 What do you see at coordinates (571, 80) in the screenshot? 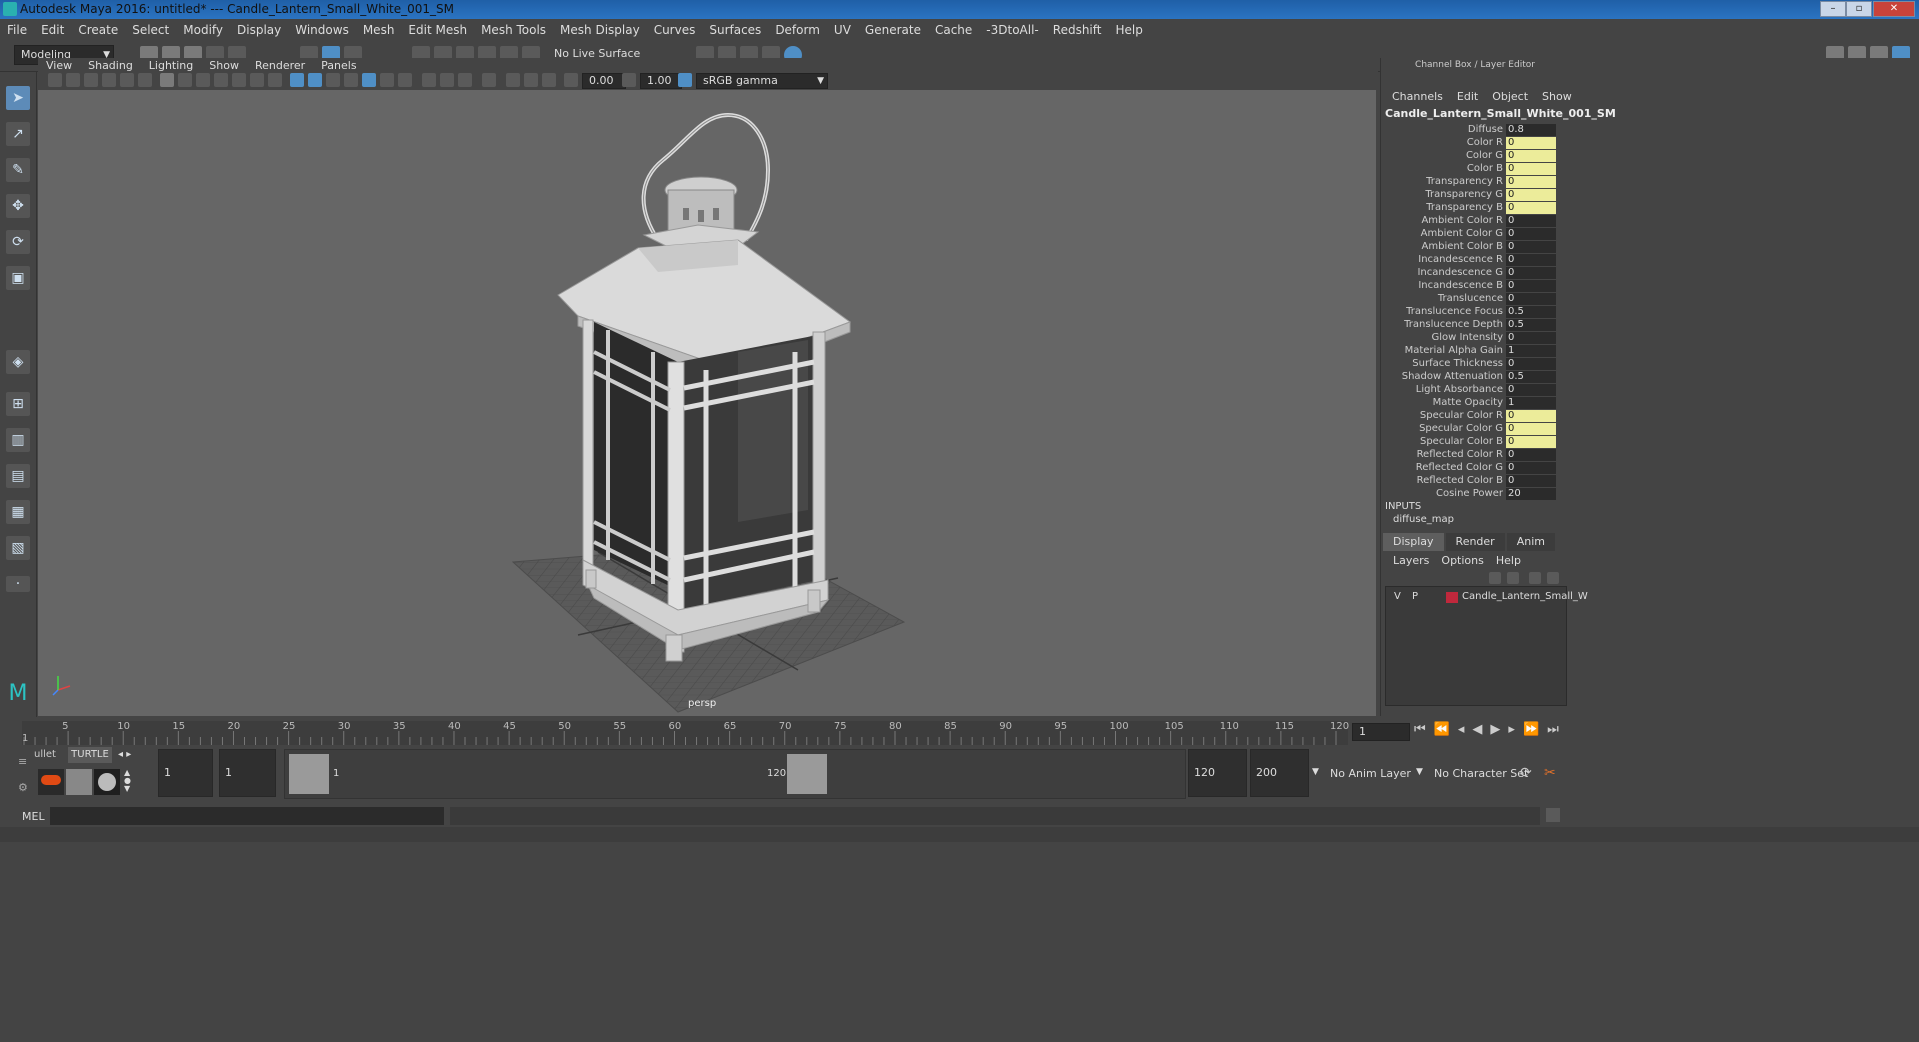
I see `exposure-icon` at bounding box center [571, 80].